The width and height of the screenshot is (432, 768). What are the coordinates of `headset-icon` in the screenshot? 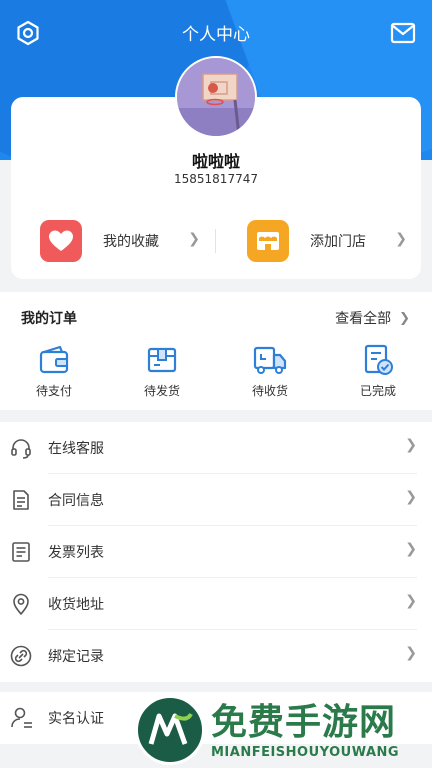 It's located at (21, 449).